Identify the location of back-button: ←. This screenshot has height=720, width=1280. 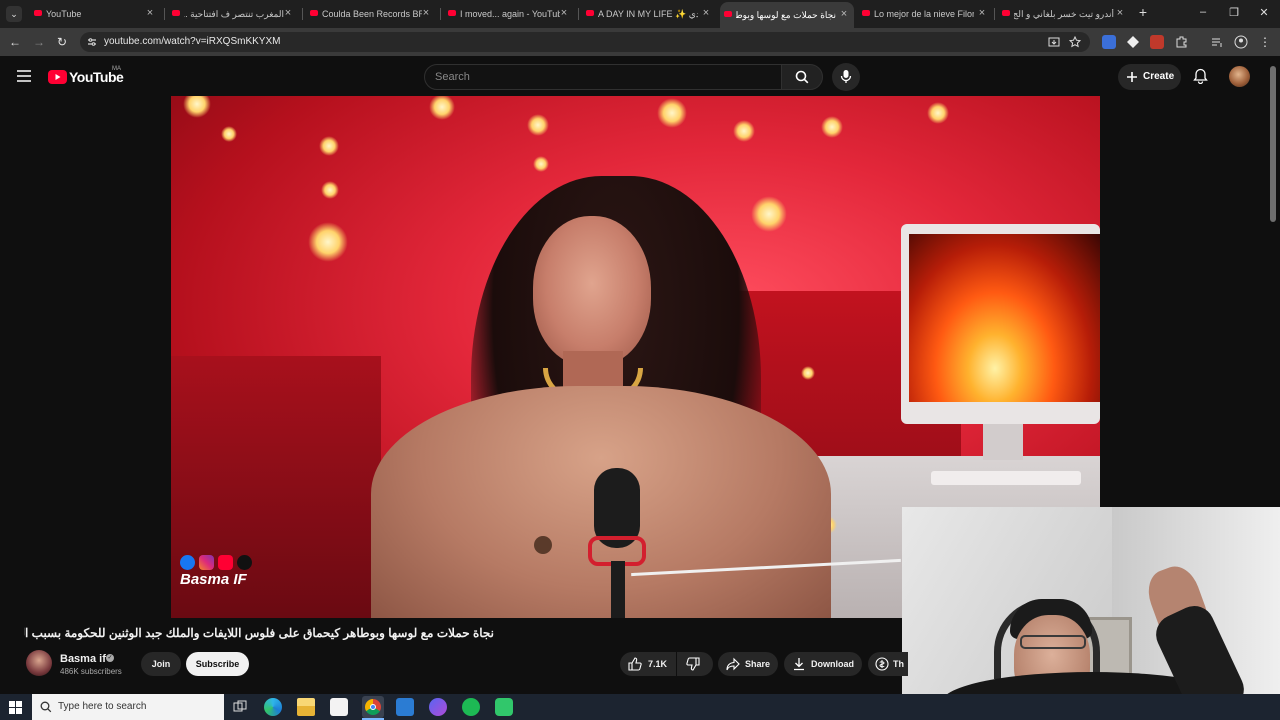
(15, 42).